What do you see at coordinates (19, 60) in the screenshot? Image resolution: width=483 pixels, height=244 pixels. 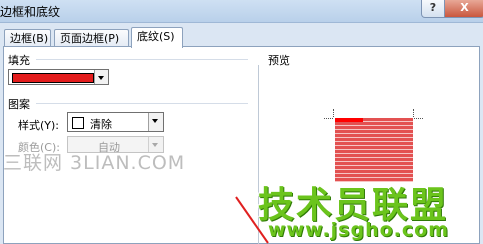 I see `fill-label: 填充` at bounding box center [19, 60].